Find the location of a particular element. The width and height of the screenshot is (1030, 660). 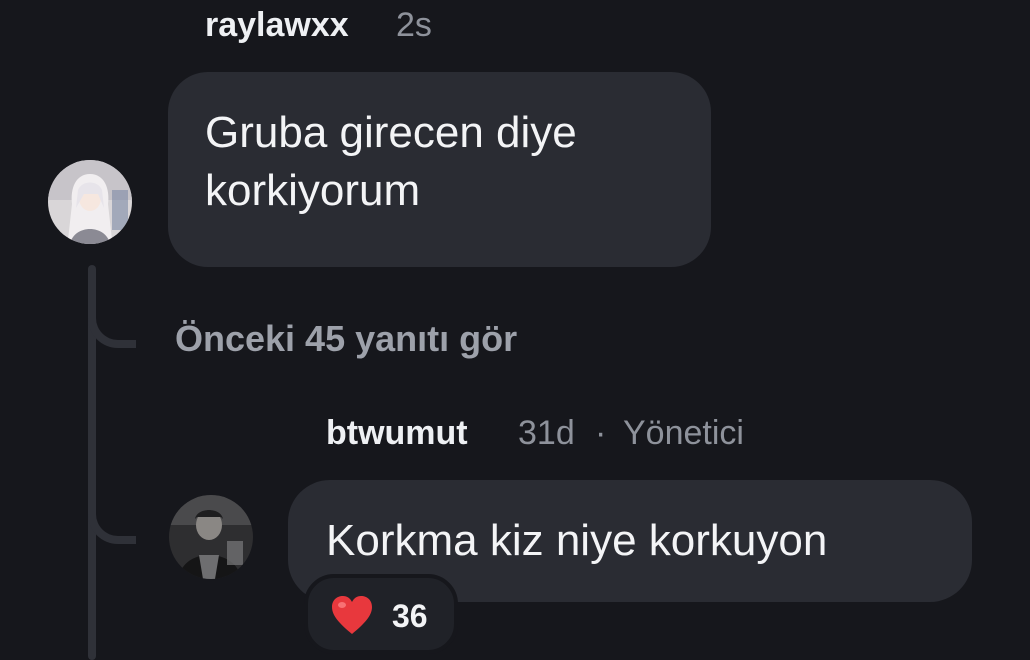

heart-icon is located at coordinates (352, 615).